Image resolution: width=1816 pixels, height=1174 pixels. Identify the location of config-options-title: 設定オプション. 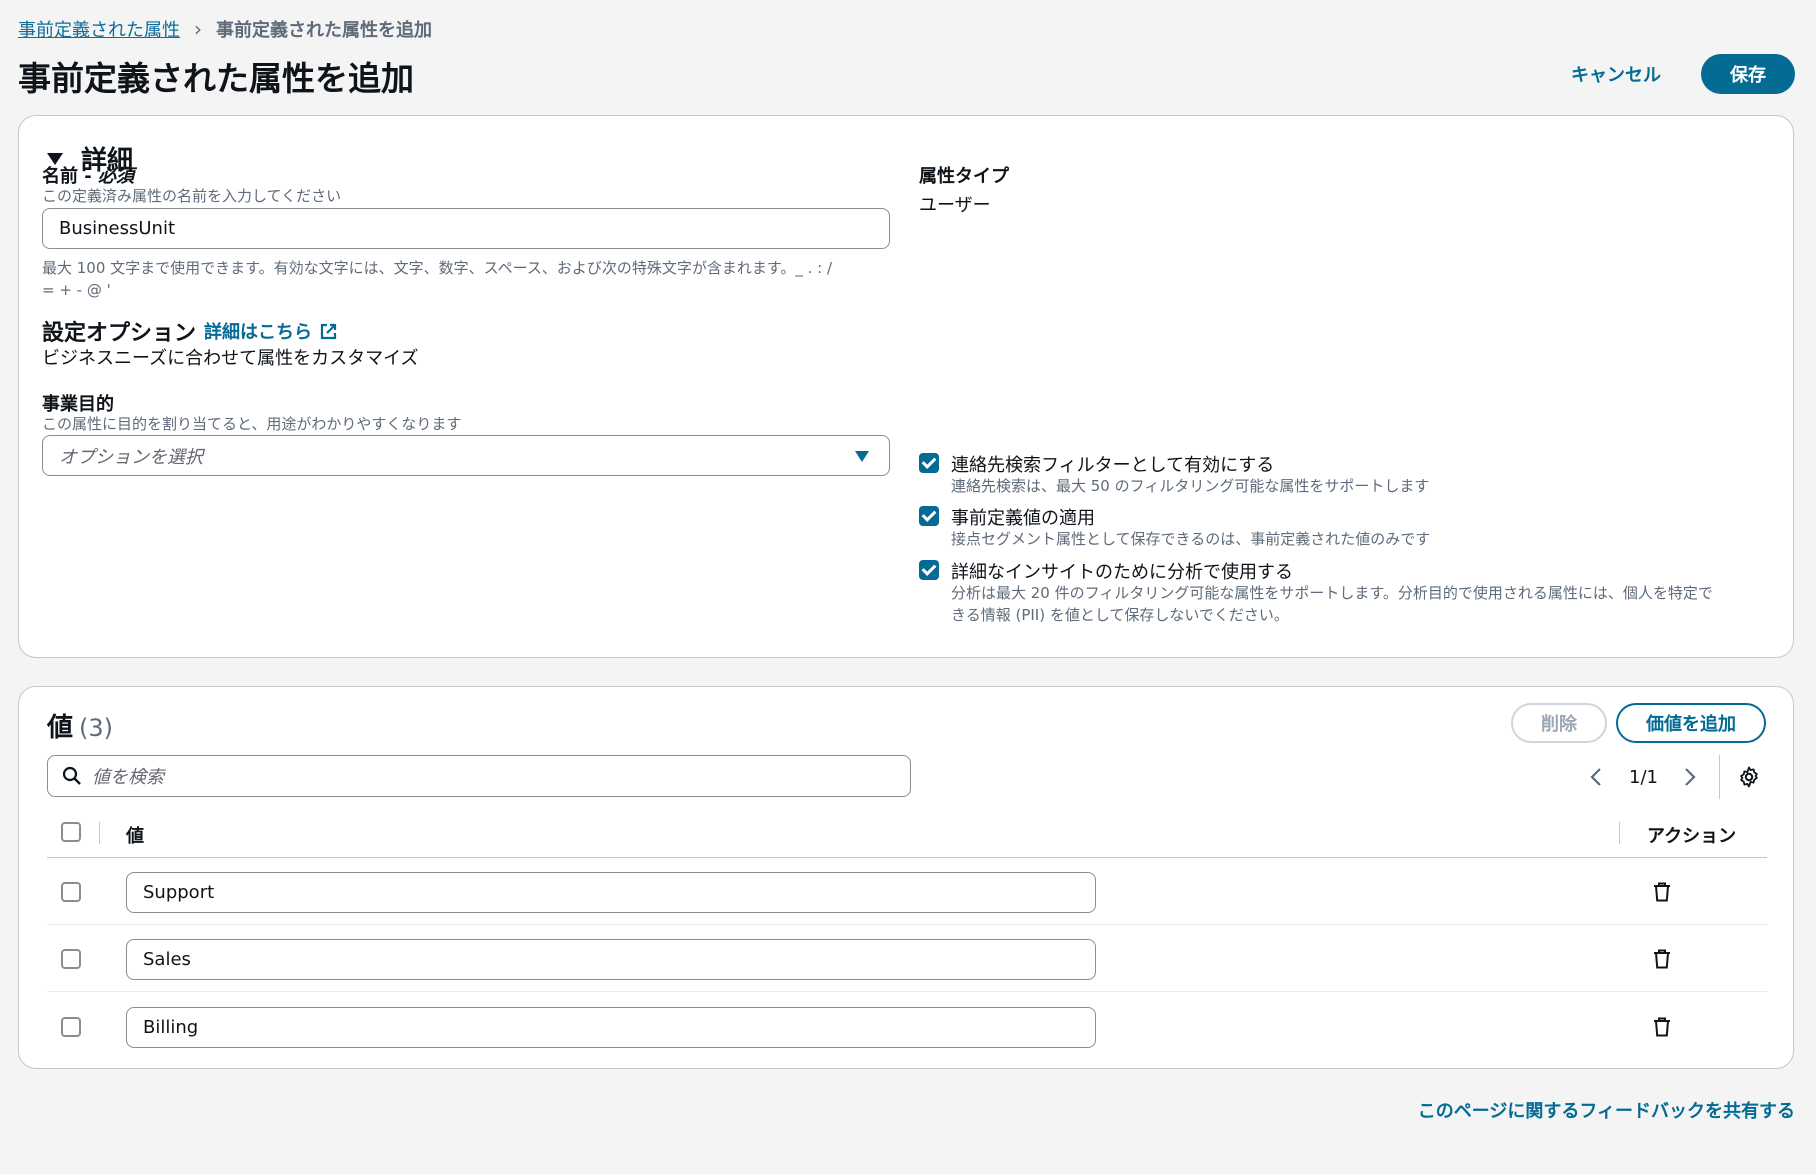
(119, 333).